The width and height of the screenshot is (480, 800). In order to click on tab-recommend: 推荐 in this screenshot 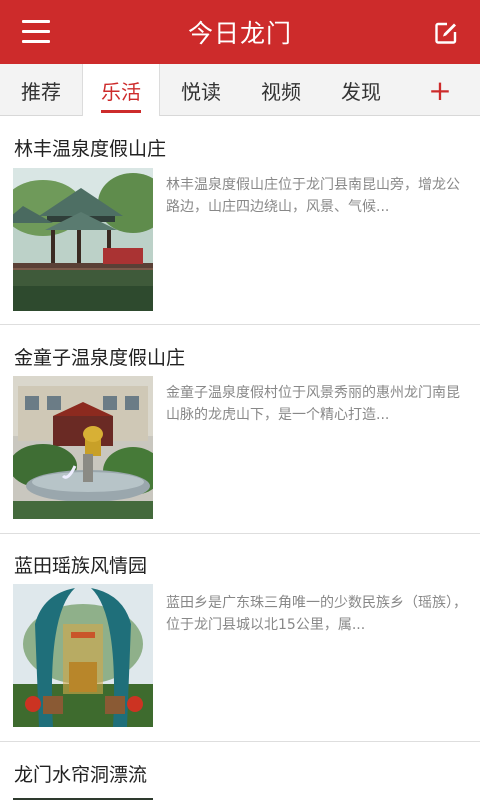, I will do `click(41, 90)`.